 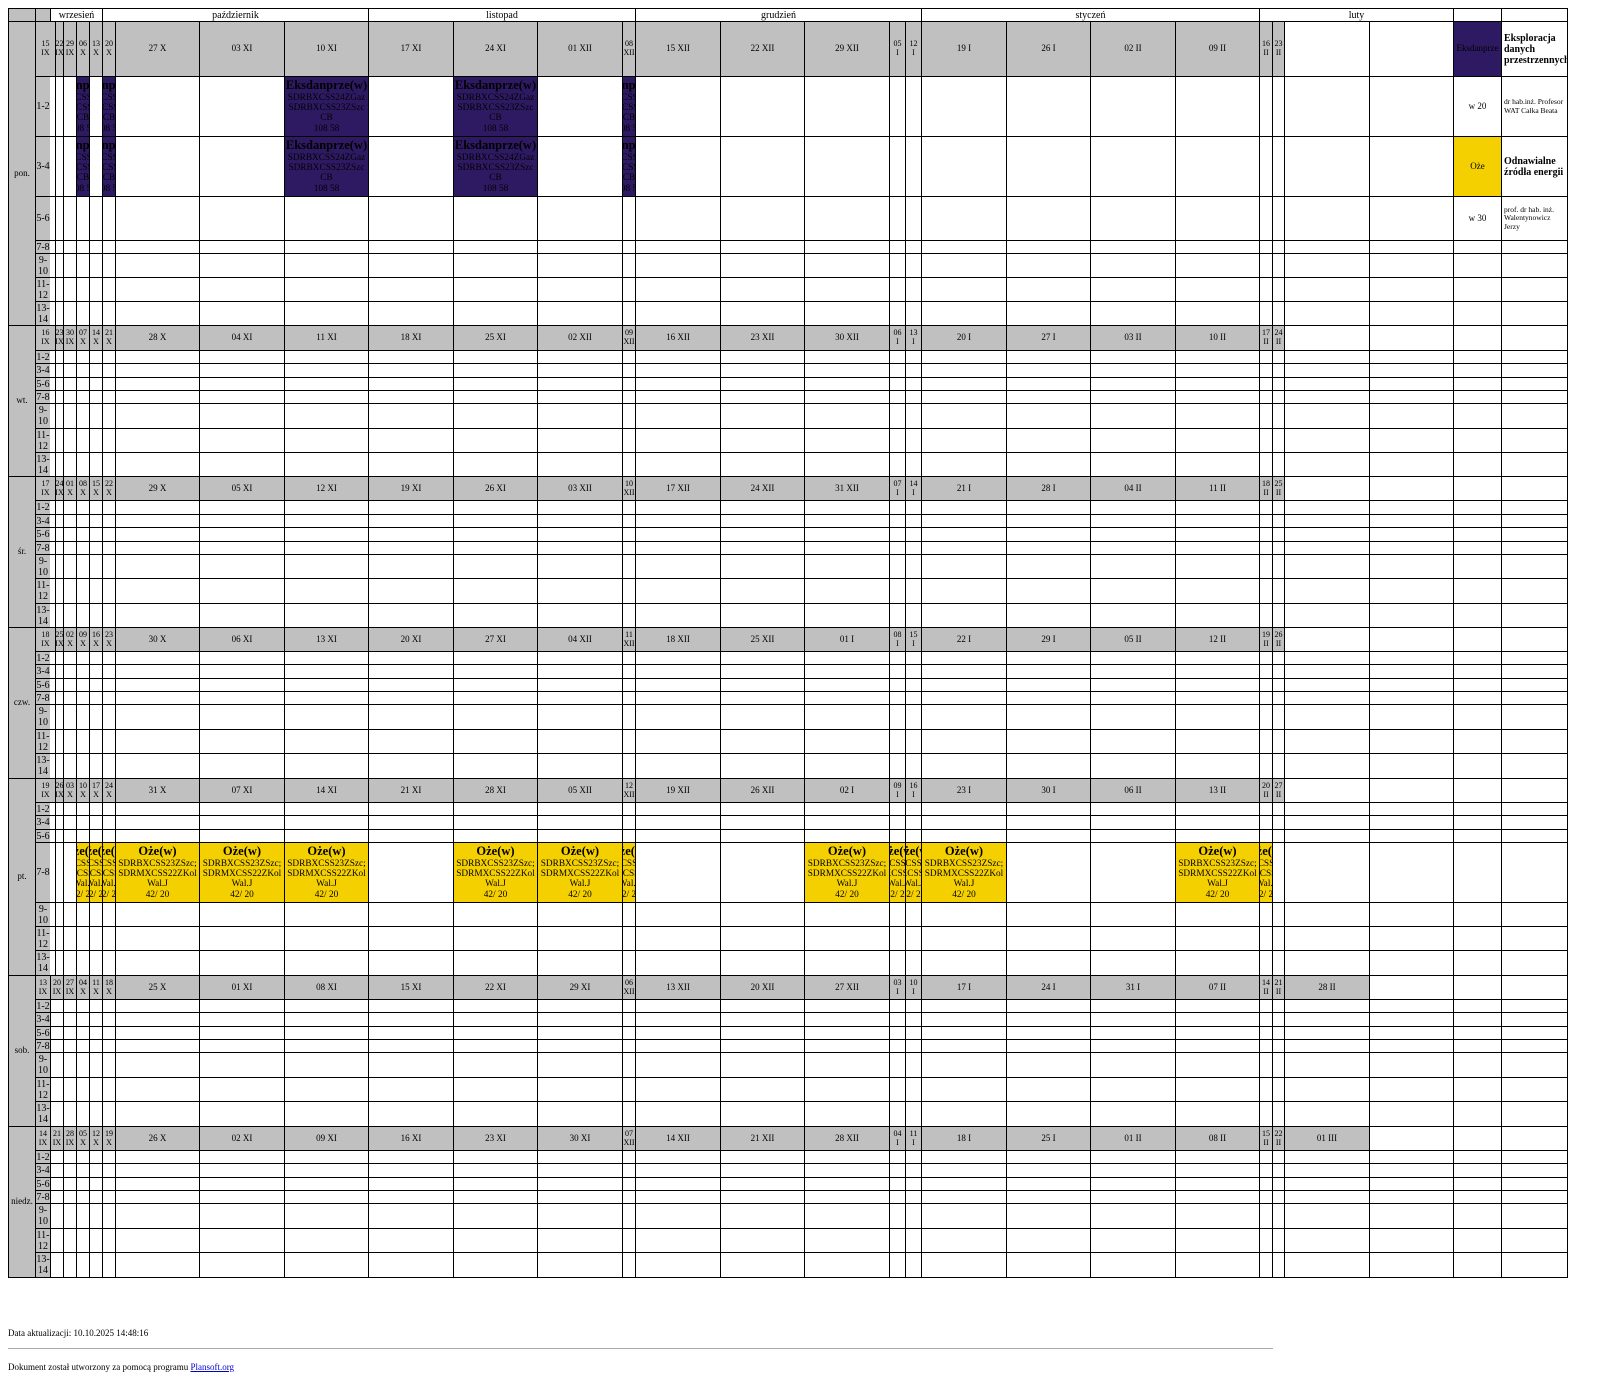 What do you see at coordinates (43, 313) in the screenshot?
I see `slot-text: 13-14` at bounding box center [43, 313].